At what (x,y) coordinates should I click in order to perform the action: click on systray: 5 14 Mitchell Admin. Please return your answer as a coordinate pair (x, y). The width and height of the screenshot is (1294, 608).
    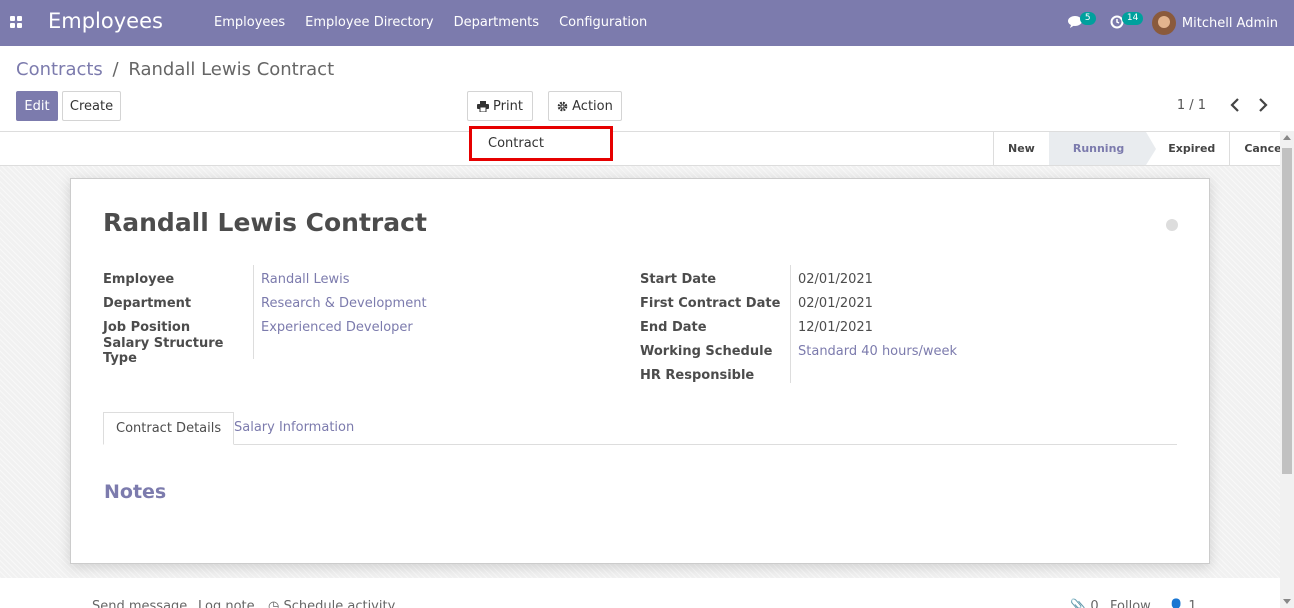
    Looking at the image, I should click on (1180, 23).